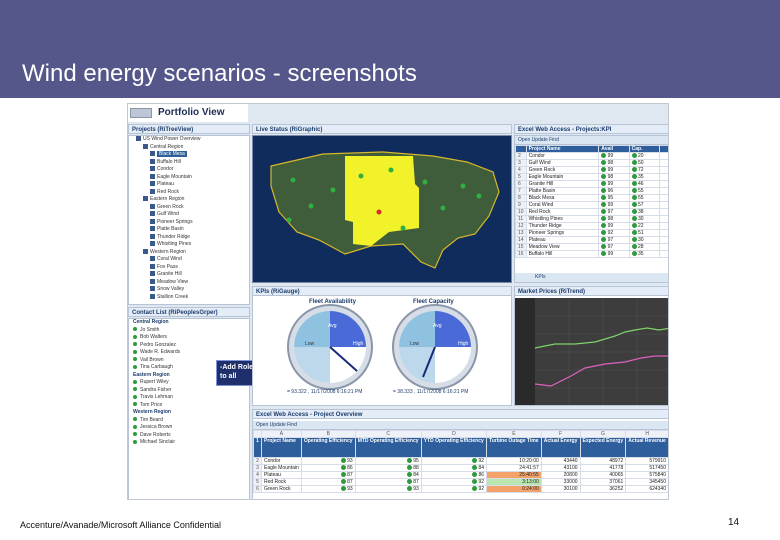 The height and width of the screenshot is (540, 780). I want to click on table-row: 11 Whistling Pines 98 30, so click(591, 219).